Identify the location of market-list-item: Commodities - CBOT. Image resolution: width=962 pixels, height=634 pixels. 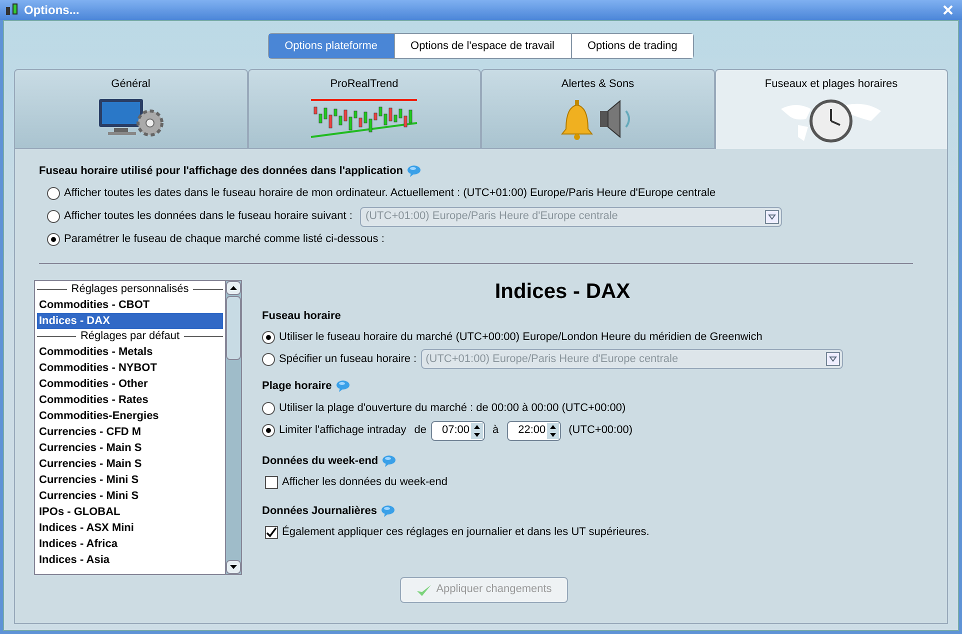
(130, 304).